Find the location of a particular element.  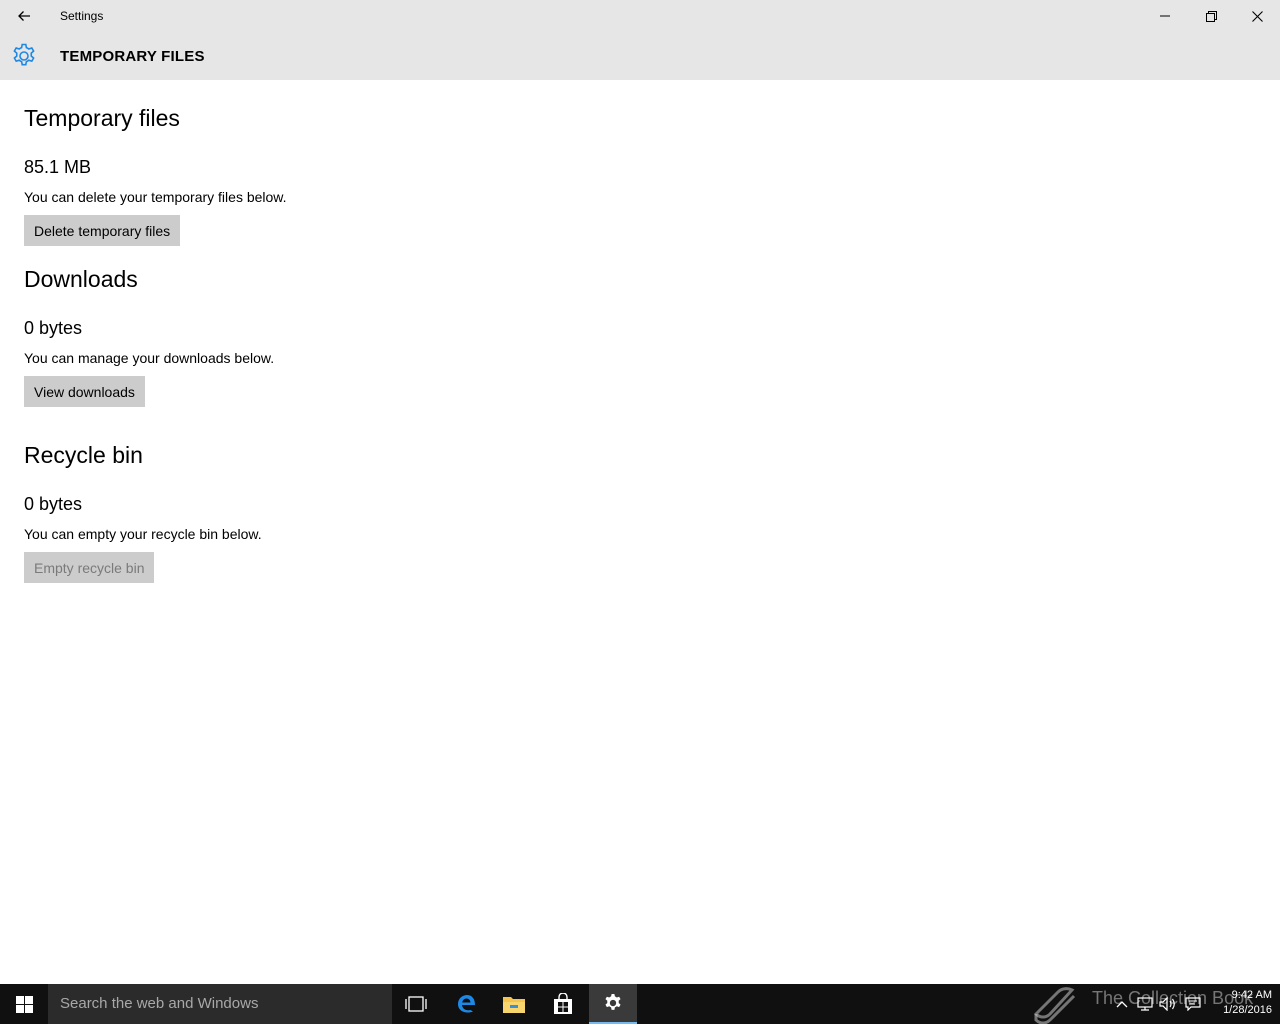

back-button is located at coordinates (24, 16).